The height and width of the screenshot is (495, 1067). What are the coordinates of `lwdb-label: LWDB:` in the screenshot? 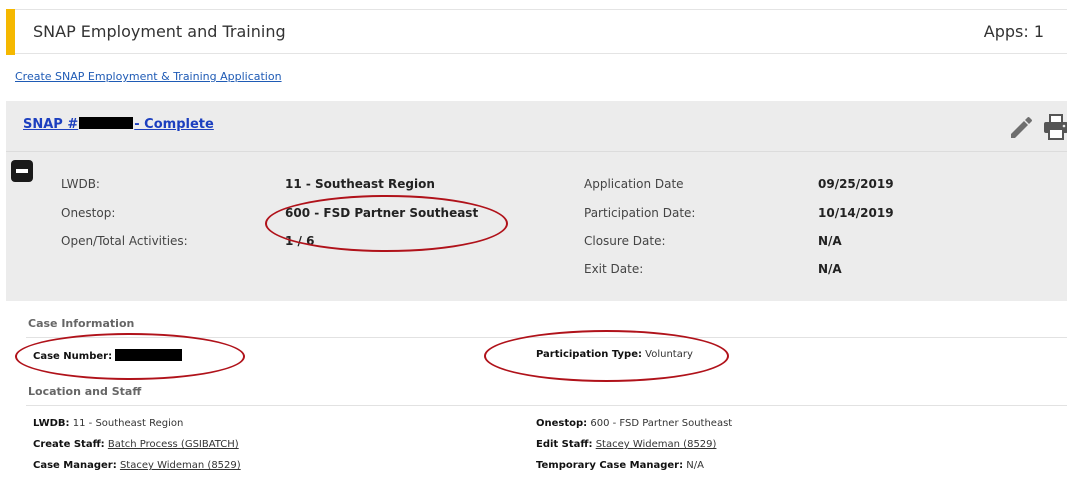 It's located at (51, 423).